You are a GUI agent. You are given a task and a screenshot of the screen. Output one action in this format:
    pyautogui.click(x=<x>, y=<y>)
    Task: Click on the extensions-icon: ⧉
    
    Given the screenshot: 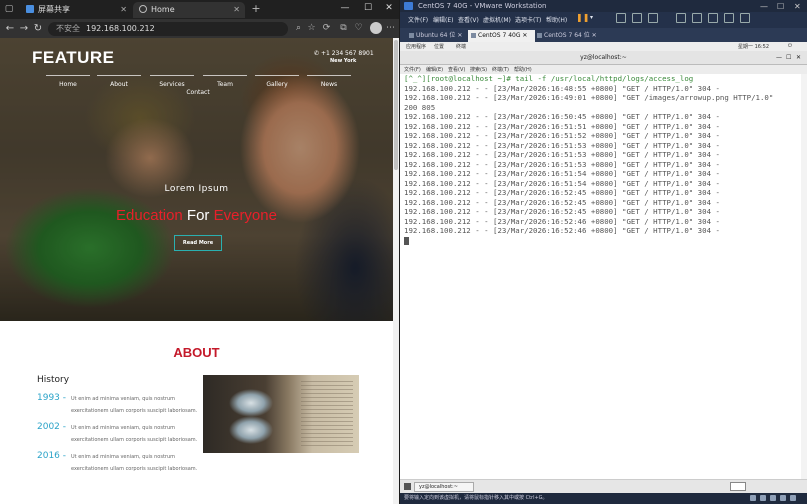 What is the action you would take?
    pyautogui.click(x=343, y=28)
    